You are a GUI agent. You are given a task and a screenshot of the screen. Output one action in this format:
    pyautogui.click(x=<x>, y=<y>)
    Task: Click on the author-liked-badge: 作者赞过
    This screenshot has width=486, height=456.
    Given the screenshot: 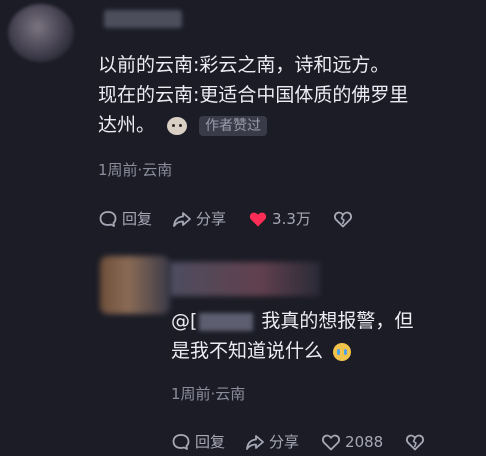 What is the action you would take?
    pyautogui.click(x=233, y=125)
    